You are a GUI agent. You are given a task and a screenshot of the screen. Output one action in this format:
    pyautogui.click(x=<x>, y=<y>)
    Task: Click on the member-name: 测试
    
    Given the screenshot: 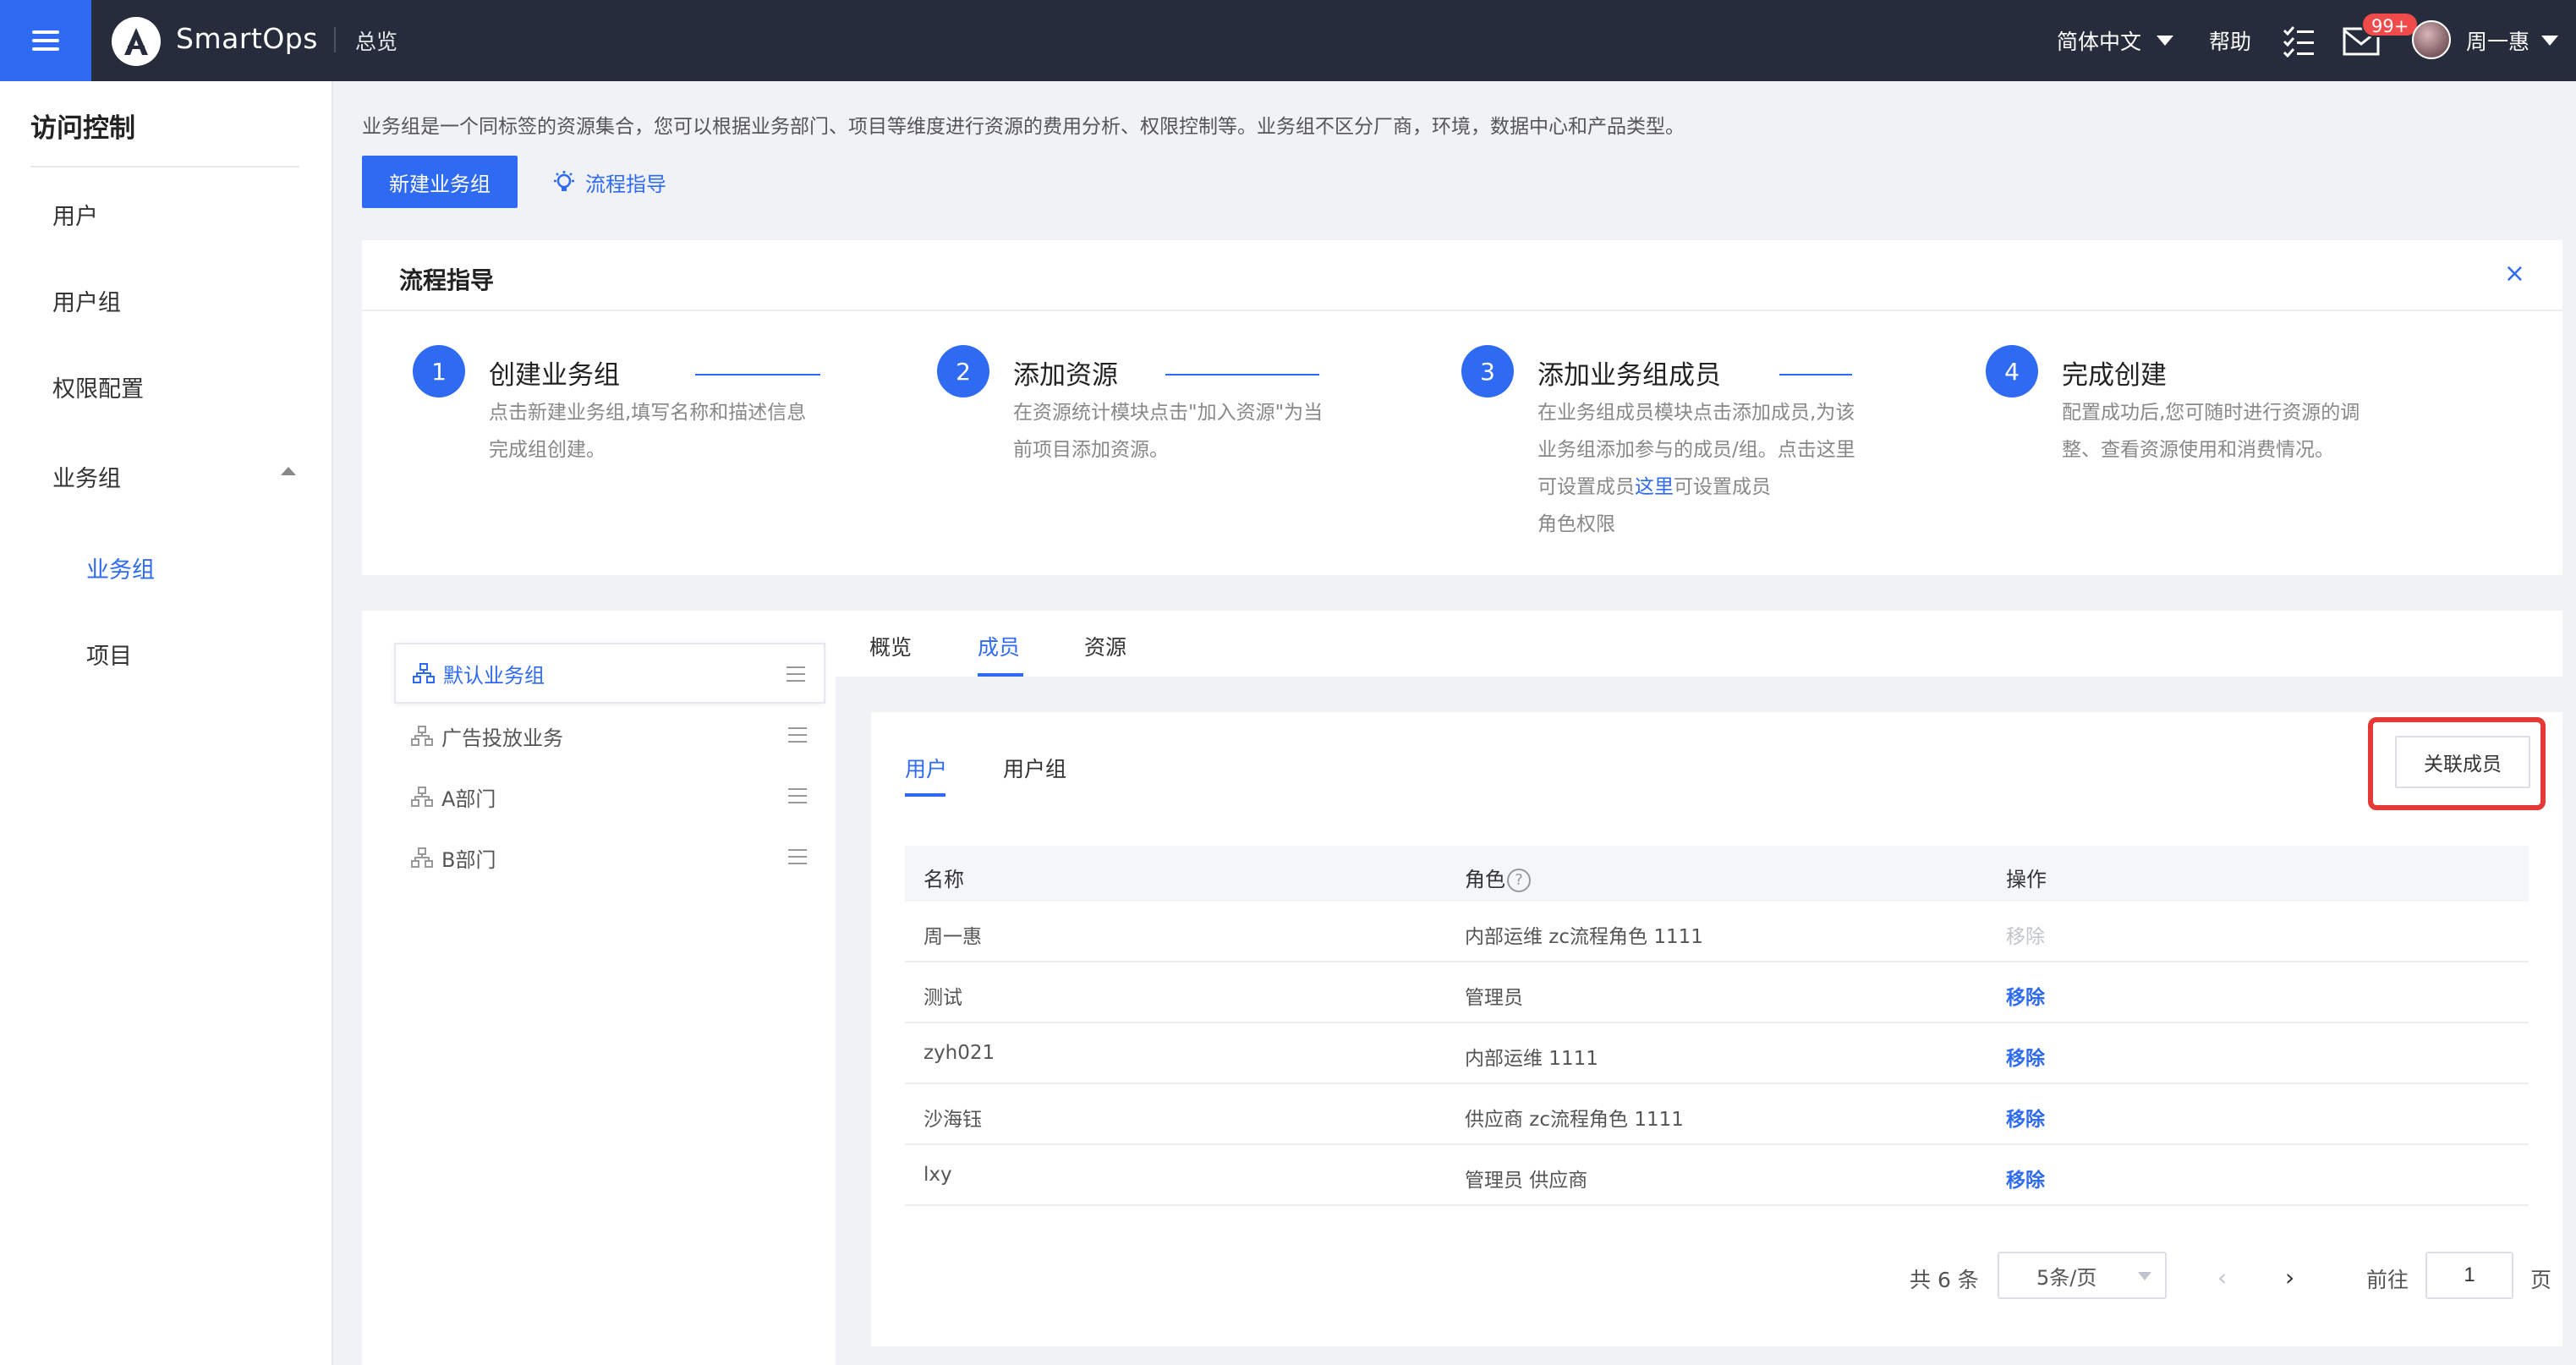 What is the action you would take?
    pyautogui.click(x=943, y=998)
    